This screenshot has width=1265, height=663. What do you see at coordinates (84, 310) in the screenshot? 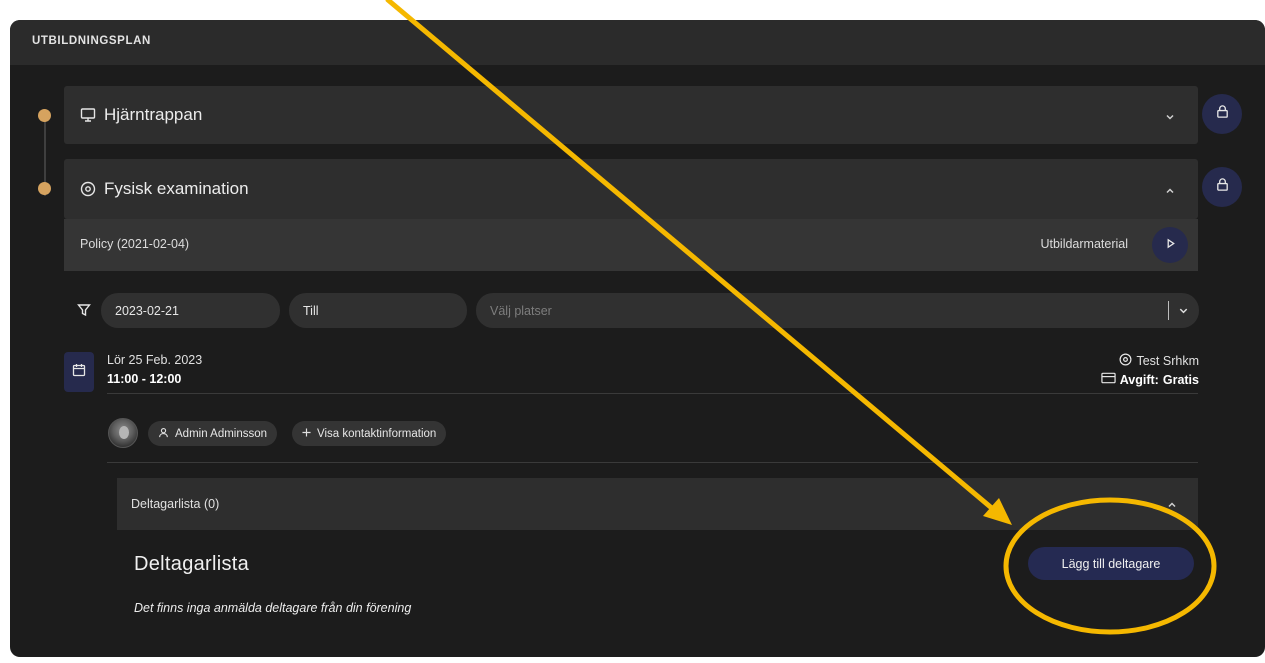
I see `filter-icon` at bounding box center [84, 310].